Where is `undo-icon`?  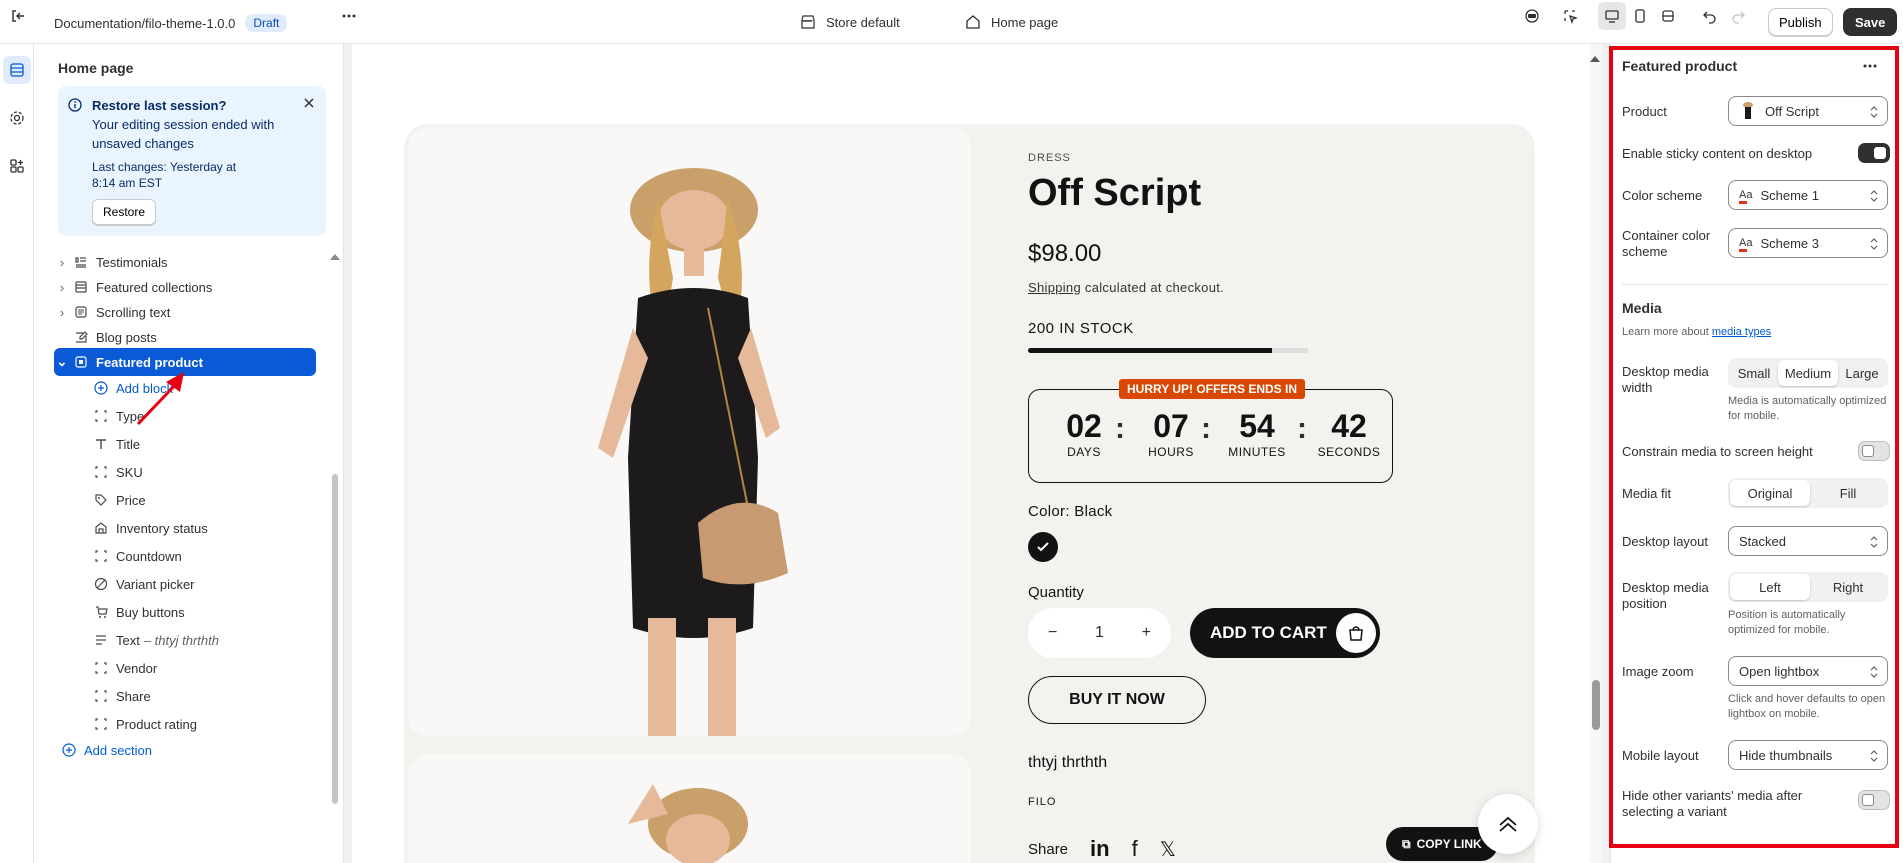 undo-icon is located at coordinates (1710, 16).